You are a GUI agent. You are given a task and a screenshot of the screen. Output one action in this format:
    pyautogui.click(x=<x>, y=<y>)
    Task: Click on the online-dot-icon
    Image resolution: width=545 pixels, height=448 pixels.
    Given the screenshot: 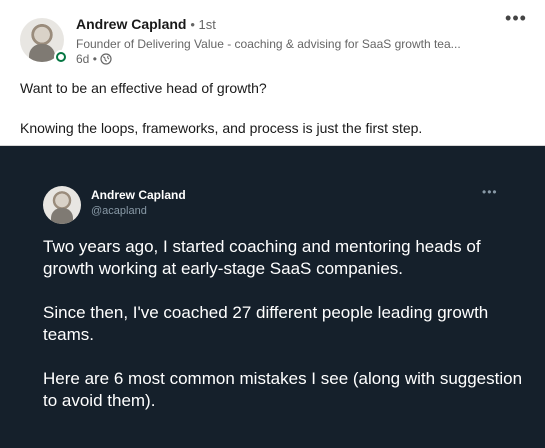 What is the action you would take?
    pyautogui.click(x=61, y=57)
    